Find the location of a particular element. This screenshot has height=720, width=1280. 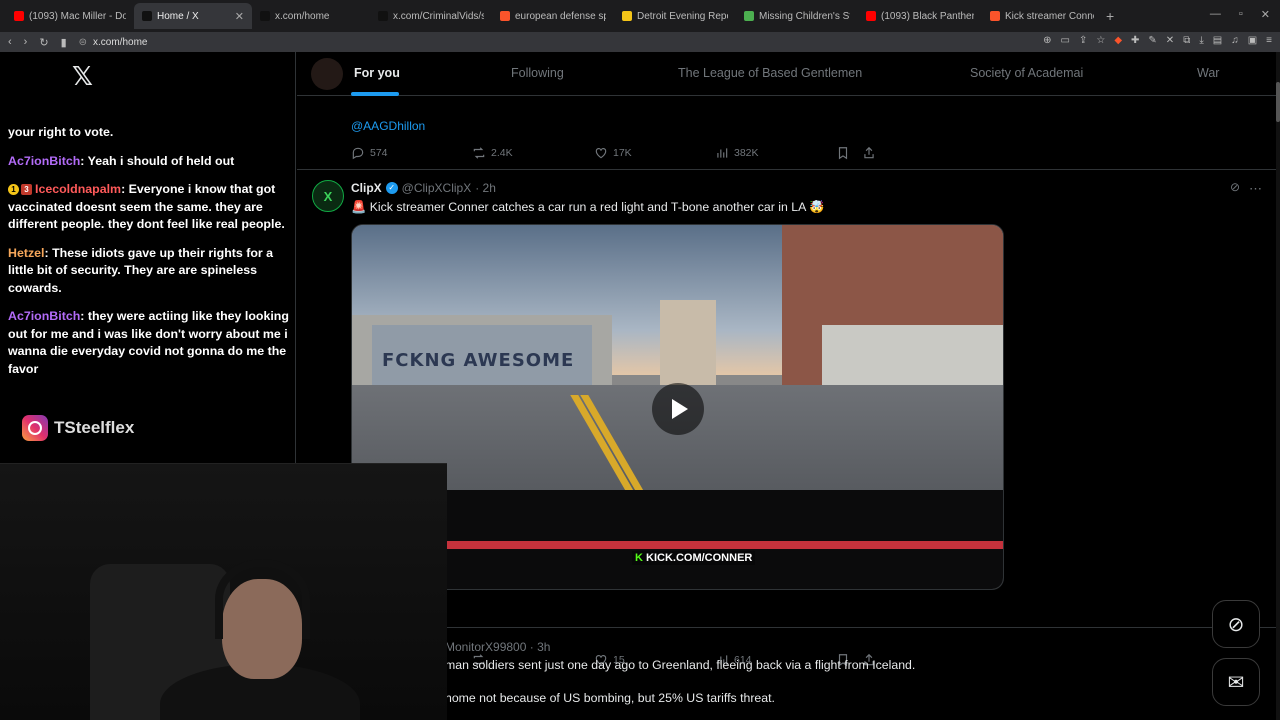

x-logo-icon: 𝕏 is located at coordinates (82, 77).